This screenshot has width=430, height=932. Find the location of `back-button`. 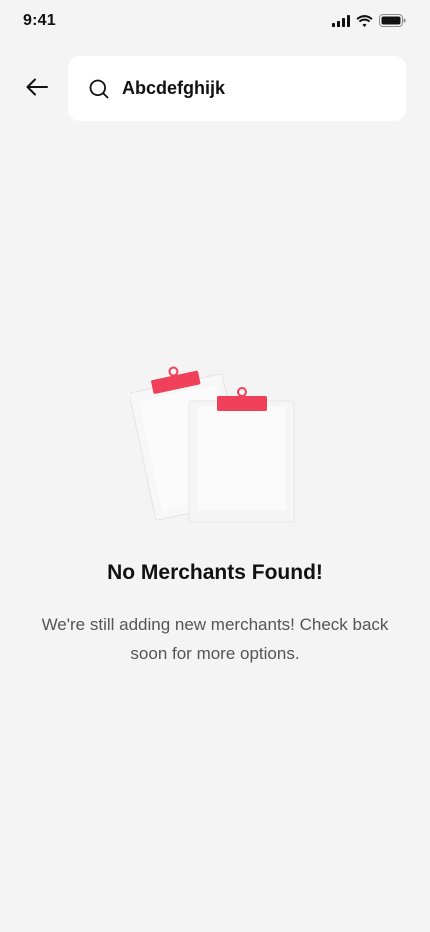

back-button is located at coordinates (37, 89).